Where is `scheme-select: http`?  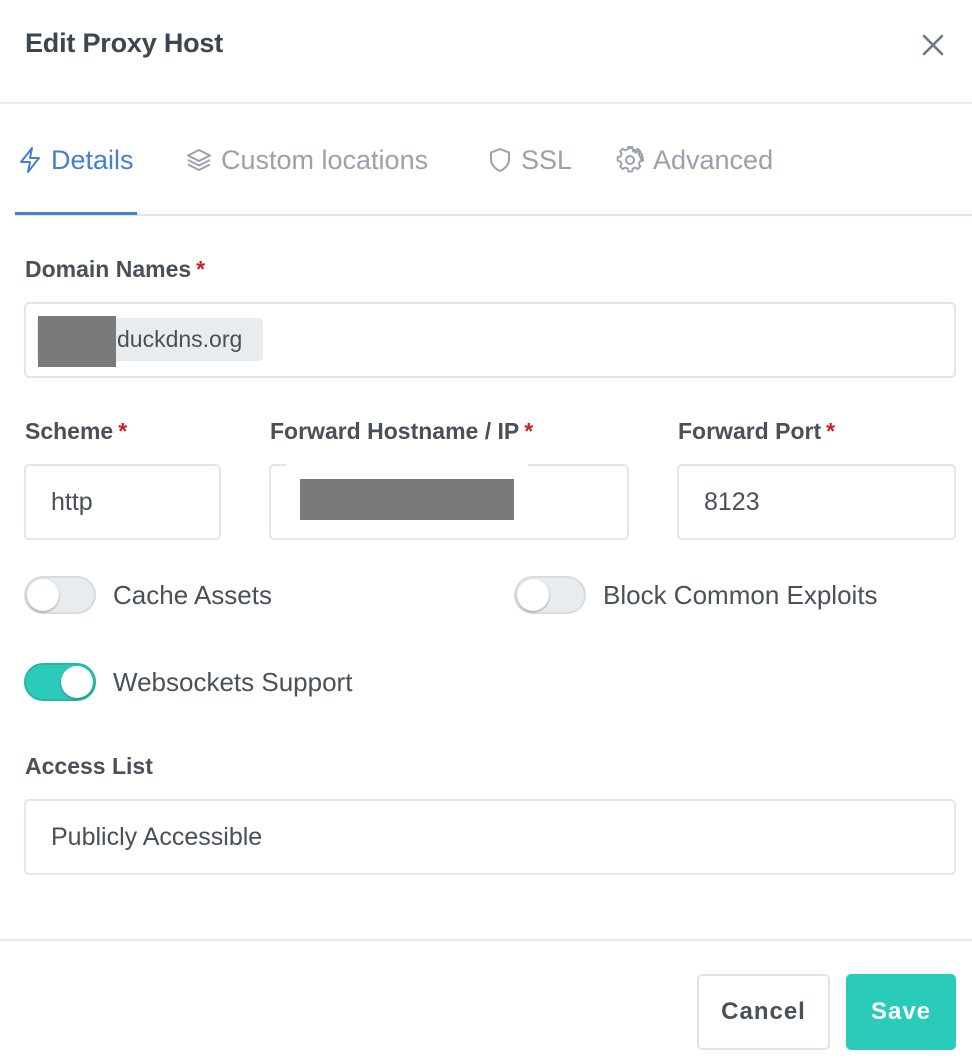
scheme-select: http is located at coordinates (122, 502).